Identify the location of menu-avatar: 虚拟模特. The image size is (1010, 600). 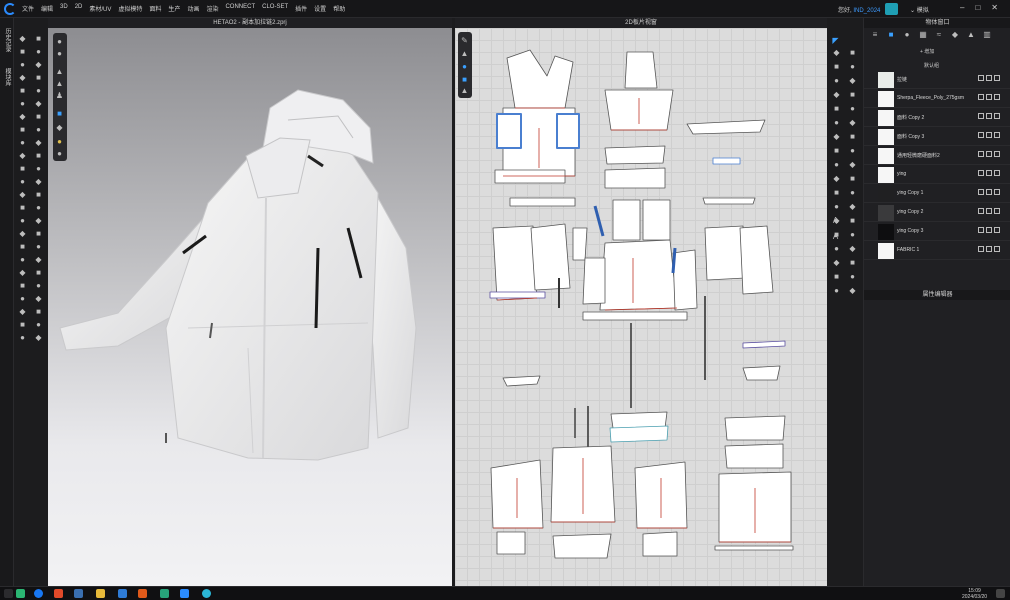
(130, 8).